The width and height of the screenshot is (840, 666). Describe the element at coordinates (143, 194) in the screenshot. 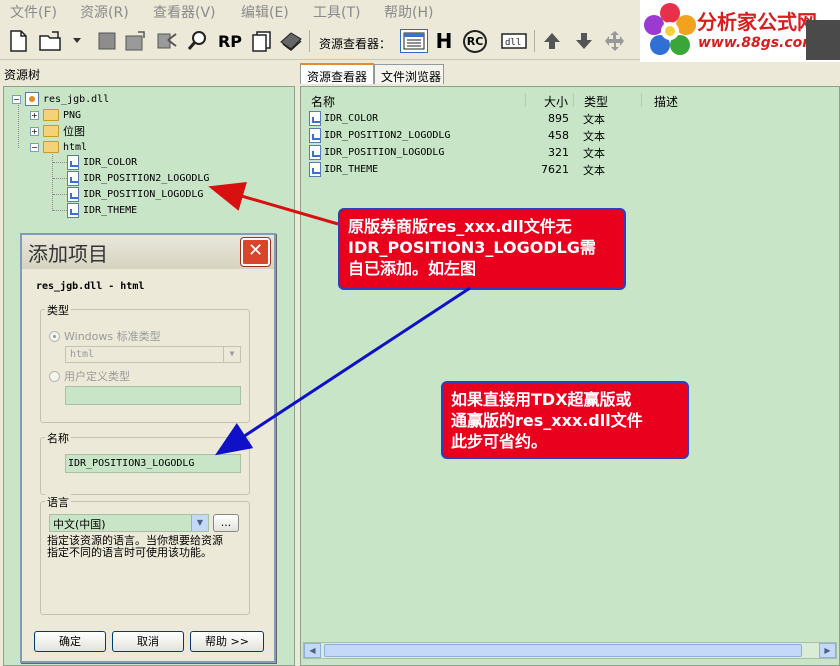

I see `tree-item-label: IDR_POSITION_LOGODLG` at that location.